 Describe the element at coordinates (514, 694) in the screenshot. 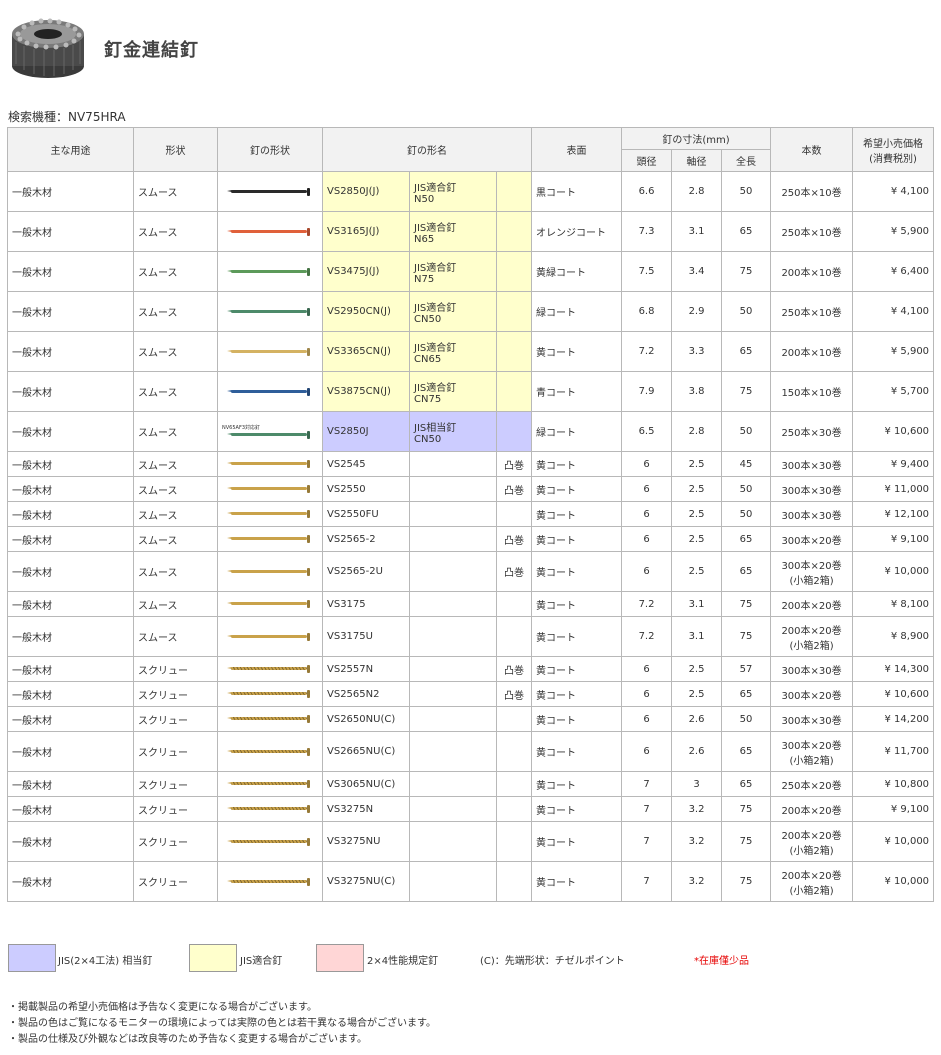

I see `cell-coil: 凸巻` at that location.